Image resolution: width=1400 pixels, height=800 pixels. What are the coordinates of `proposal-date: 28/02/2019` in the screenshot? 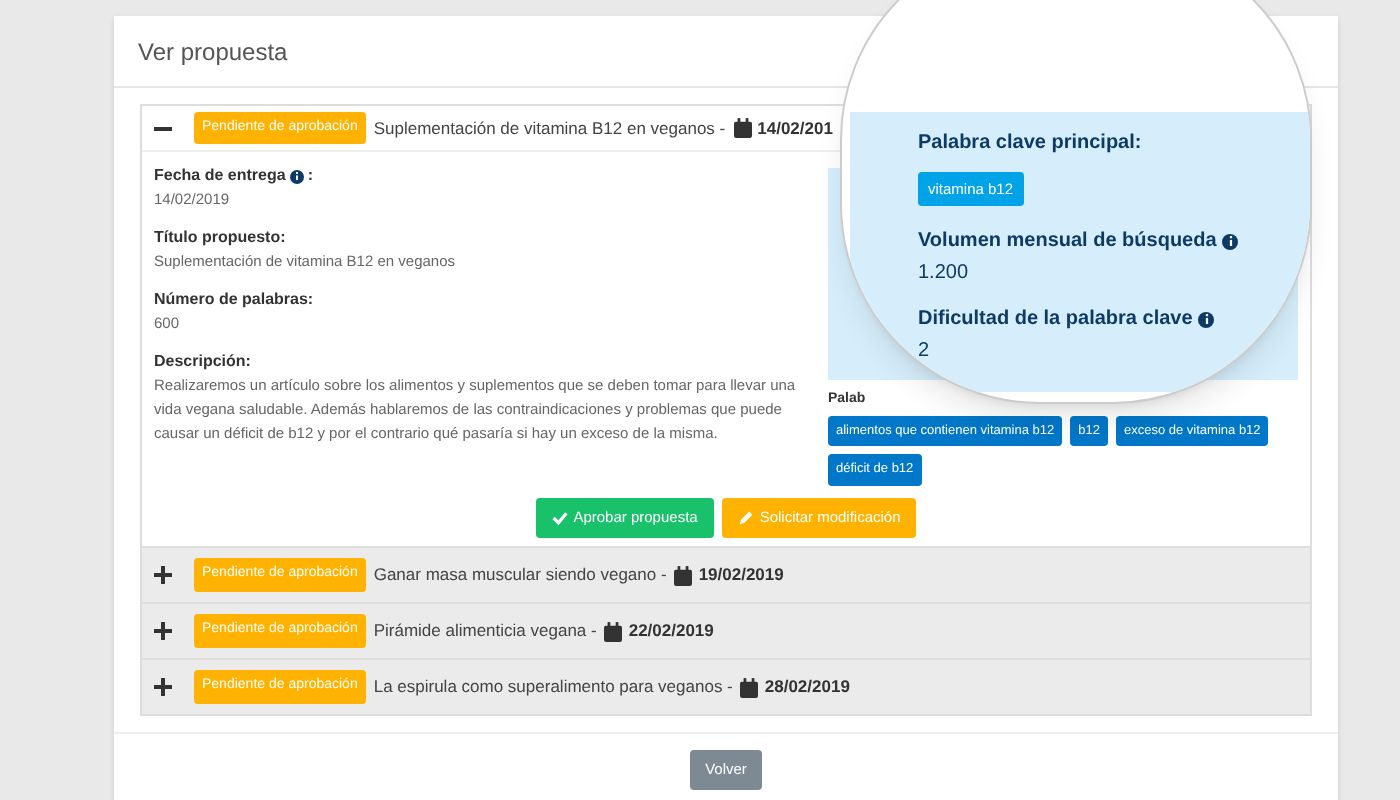 It's located at (795, 687).